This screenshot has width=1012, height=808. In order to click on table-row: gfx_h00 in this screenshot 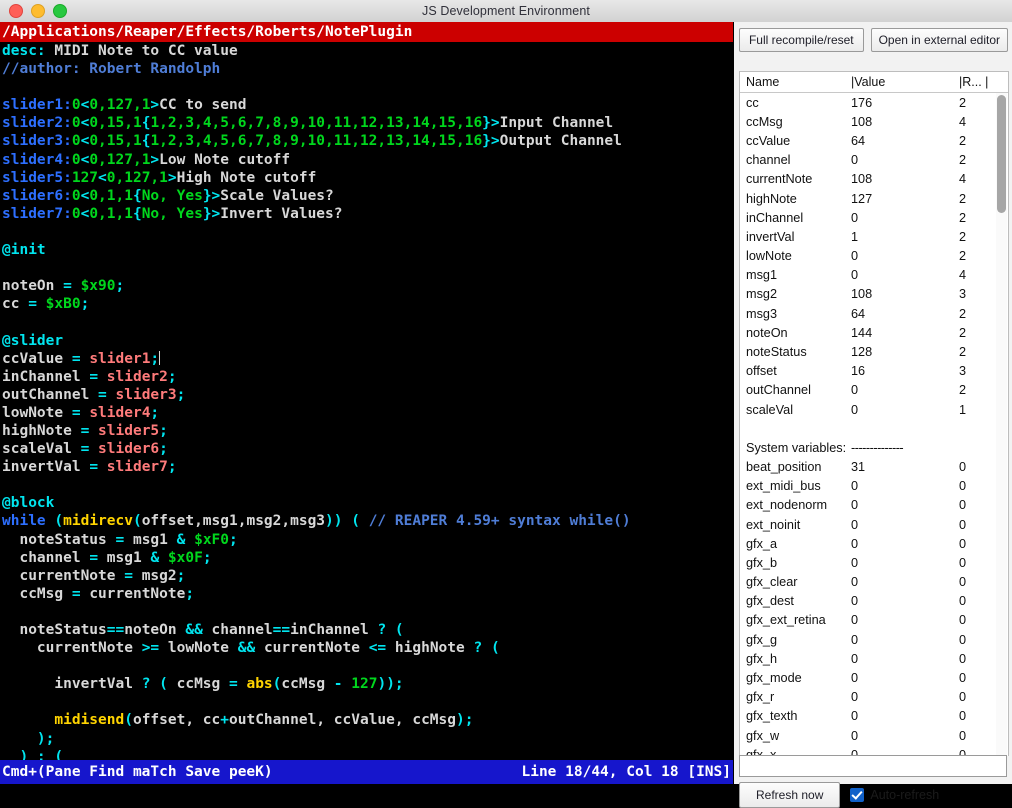, I will do `click(874, 658)`.